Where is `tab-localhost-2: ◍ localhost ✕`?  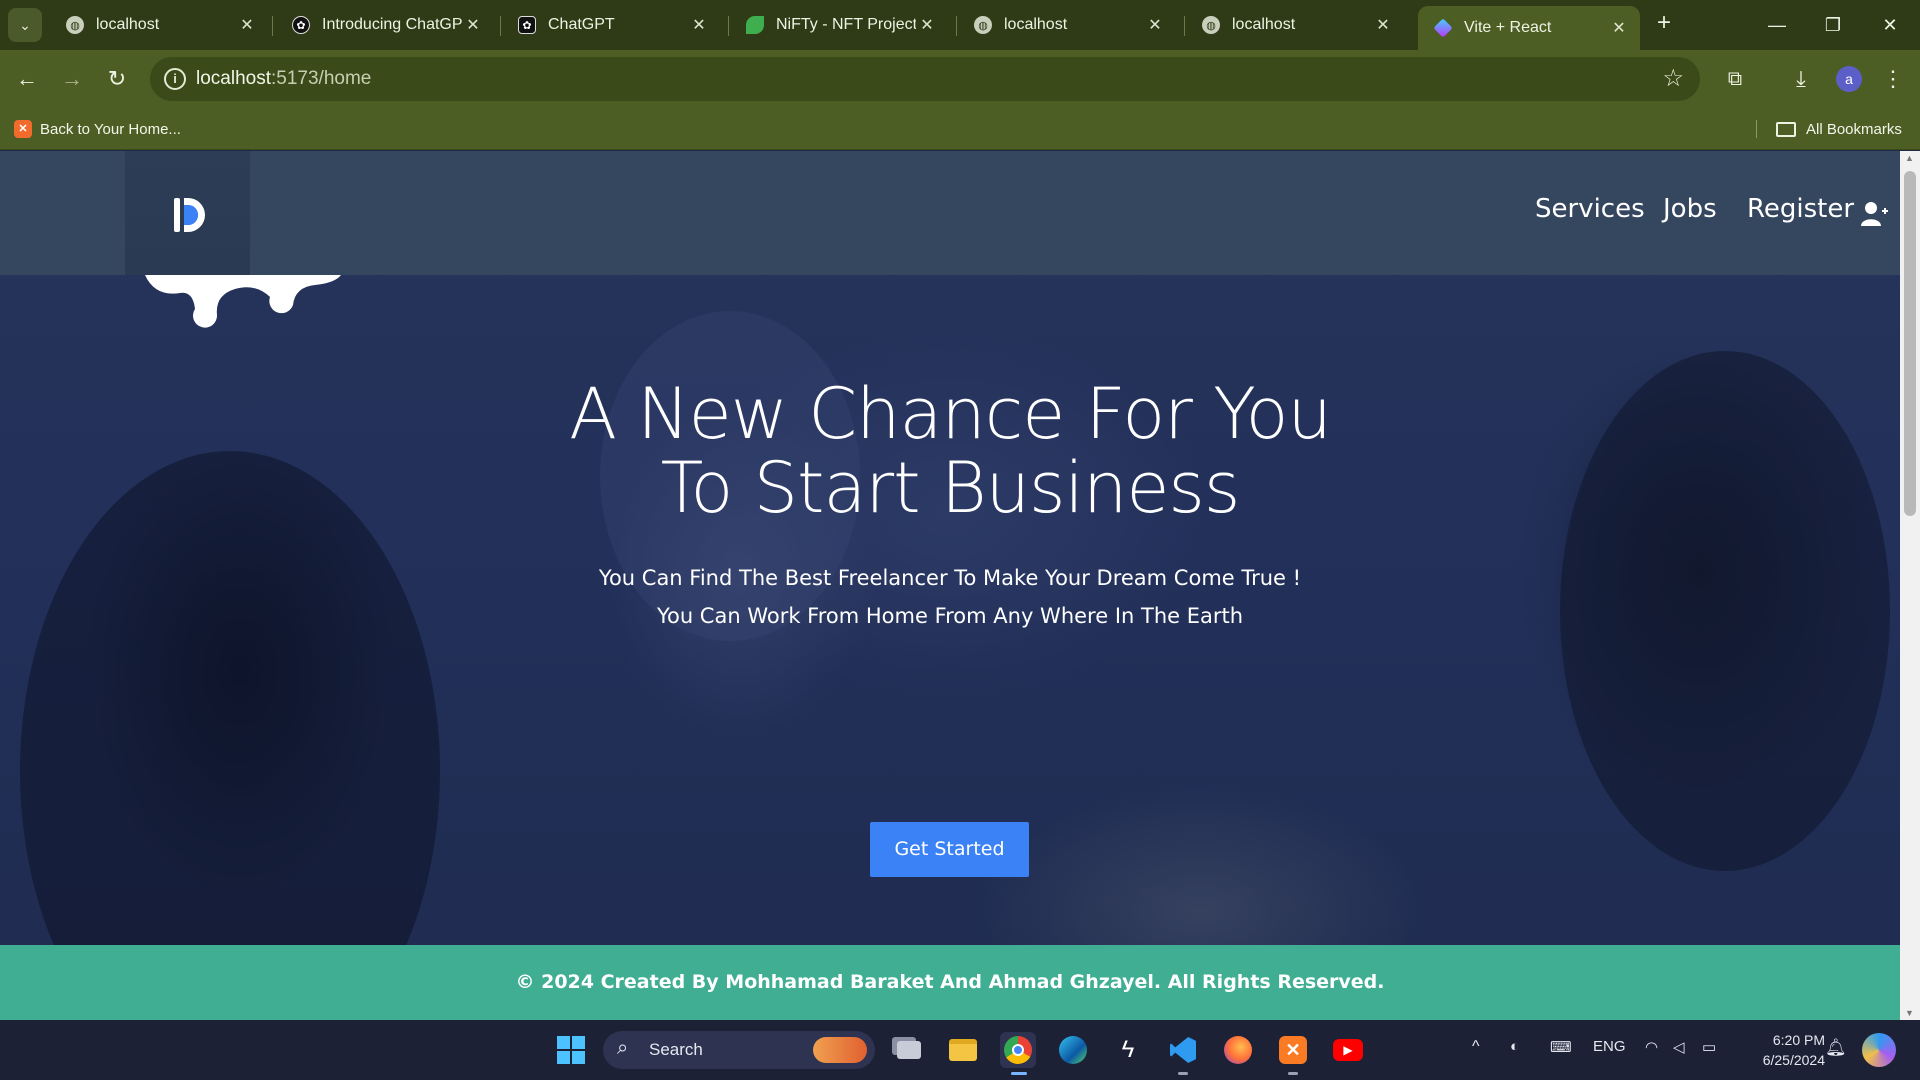
tab-localhost-2: ◍ localhost ✕ is located at coordinates (1067, 25).